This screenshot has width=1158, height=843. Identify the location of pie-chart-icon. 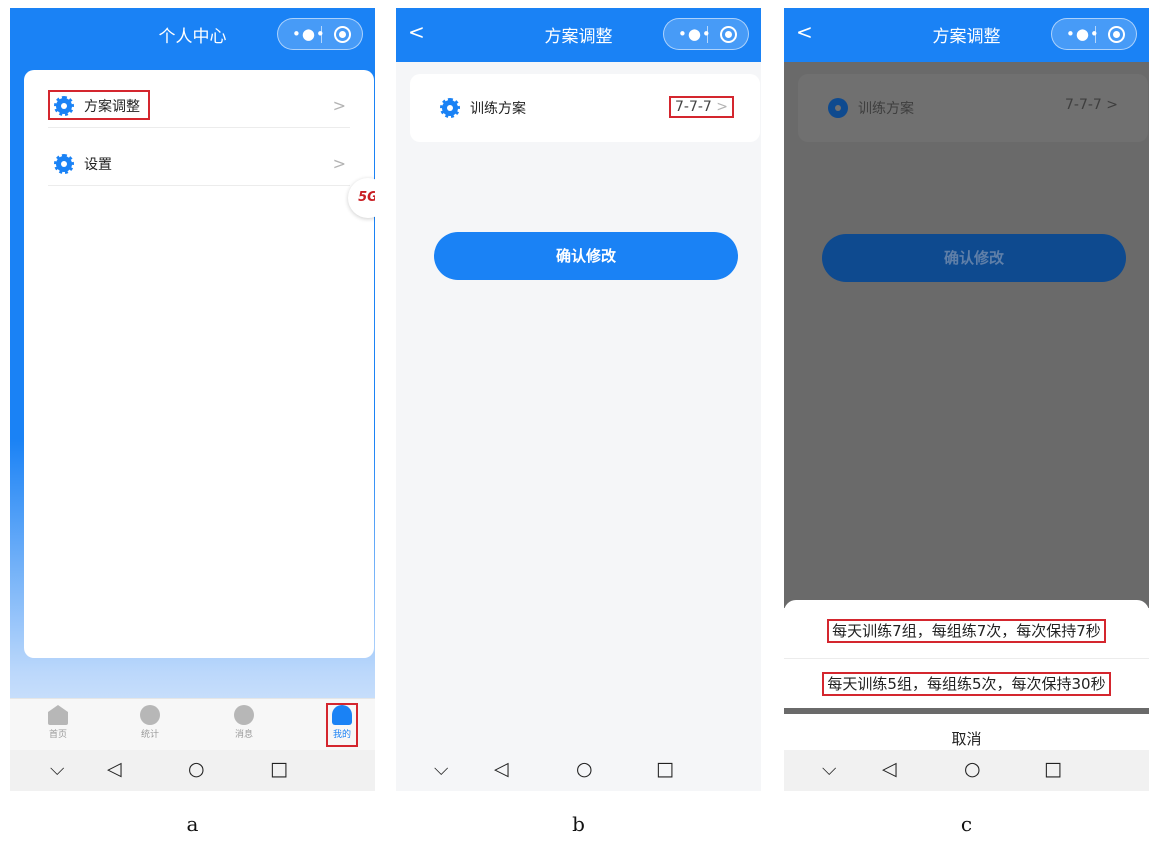
(150, 715).